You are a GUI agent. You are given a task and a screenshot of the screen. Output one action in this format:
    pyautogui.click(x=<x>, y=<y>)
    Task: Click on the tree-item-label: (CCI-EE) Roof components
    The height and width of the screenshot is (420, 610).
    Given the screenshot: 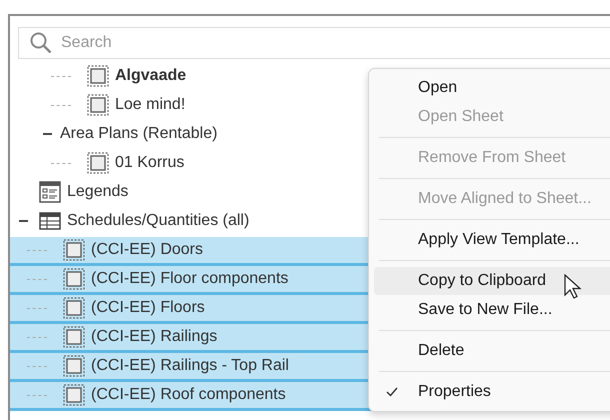 What is the action you would take?
    pyautogui.click(x=188, y=395)
    